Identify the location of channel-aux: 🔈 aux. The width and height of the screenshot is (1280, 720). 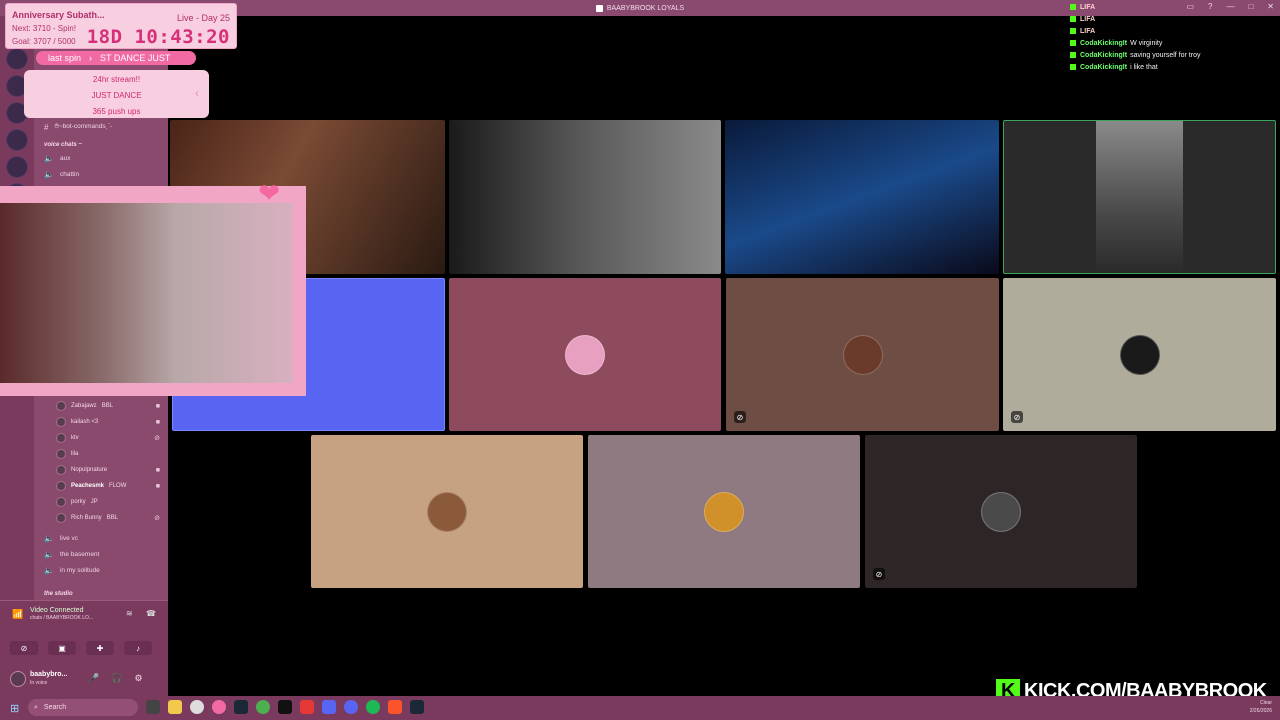
(57, 158).